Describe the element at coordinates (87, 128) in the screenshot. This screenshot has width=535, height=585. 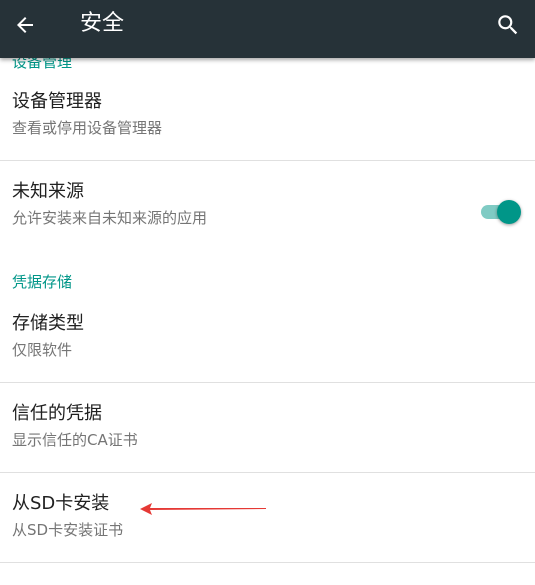
I see `pref-device-admins-summary: 查看或停用设备管理器` at that location.